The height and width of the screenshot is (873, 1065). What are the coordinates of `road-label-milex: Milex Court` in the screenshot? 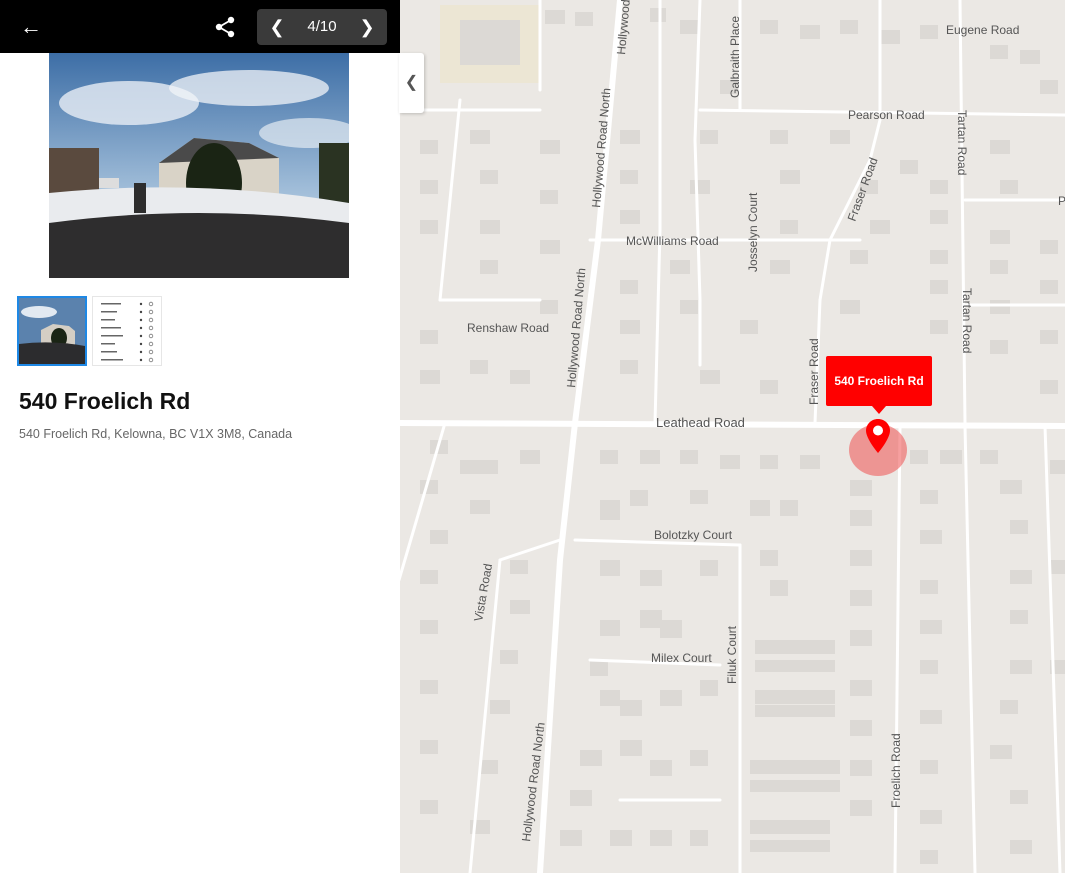 It's located at (681, 658).